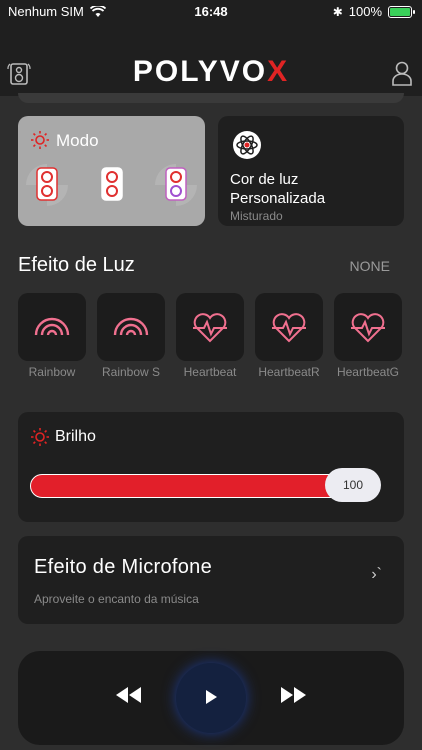 This screenshot has width=422, height=750. I want to click on effect-label: HeartbeatG, so click(368, 372).